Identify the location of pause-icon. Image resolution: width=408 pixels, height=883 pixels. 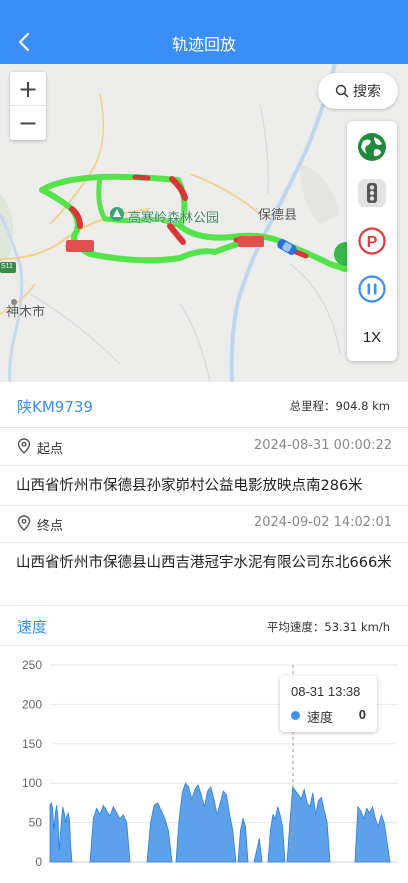
(372, 289).